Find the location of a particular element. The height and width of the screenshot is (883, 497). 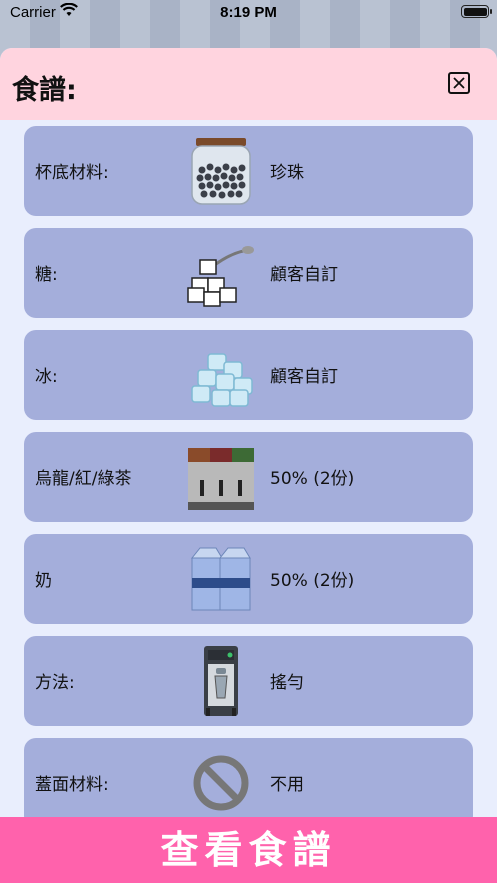

view-recipe-button: 查看食譜 is located at coordinates (248, 850).